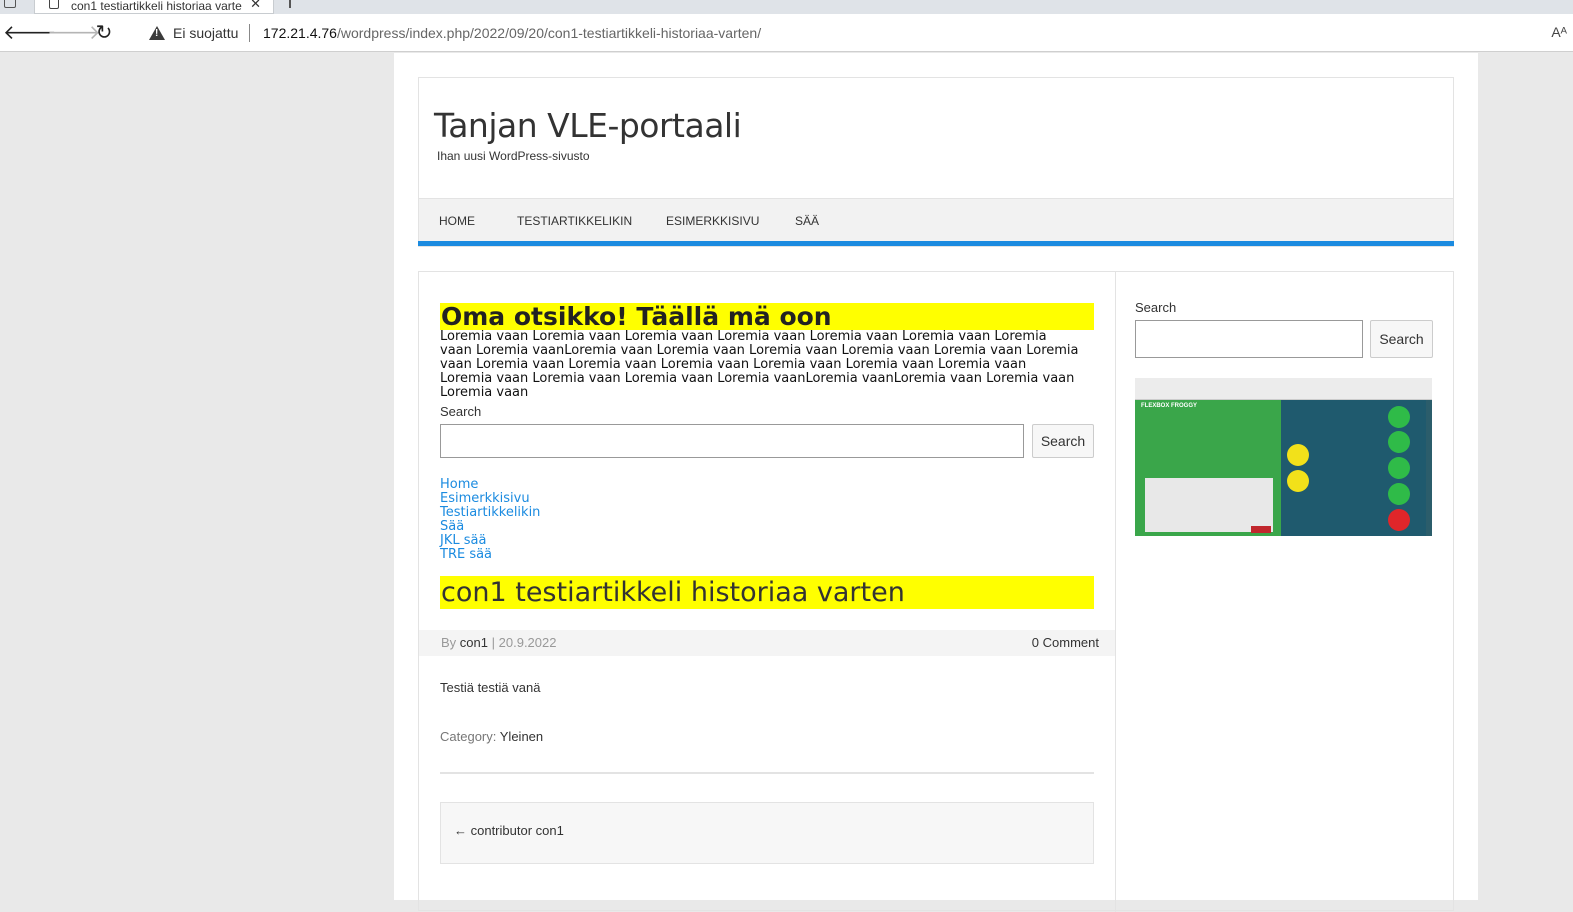 Image resolution: width=1573 pixels, height=912 pixels. Describe the element at coordinates (786, 7) in the screenshot. I see `tab-strip: con1 testiartikkeli historiaa varte ✕` at that location.